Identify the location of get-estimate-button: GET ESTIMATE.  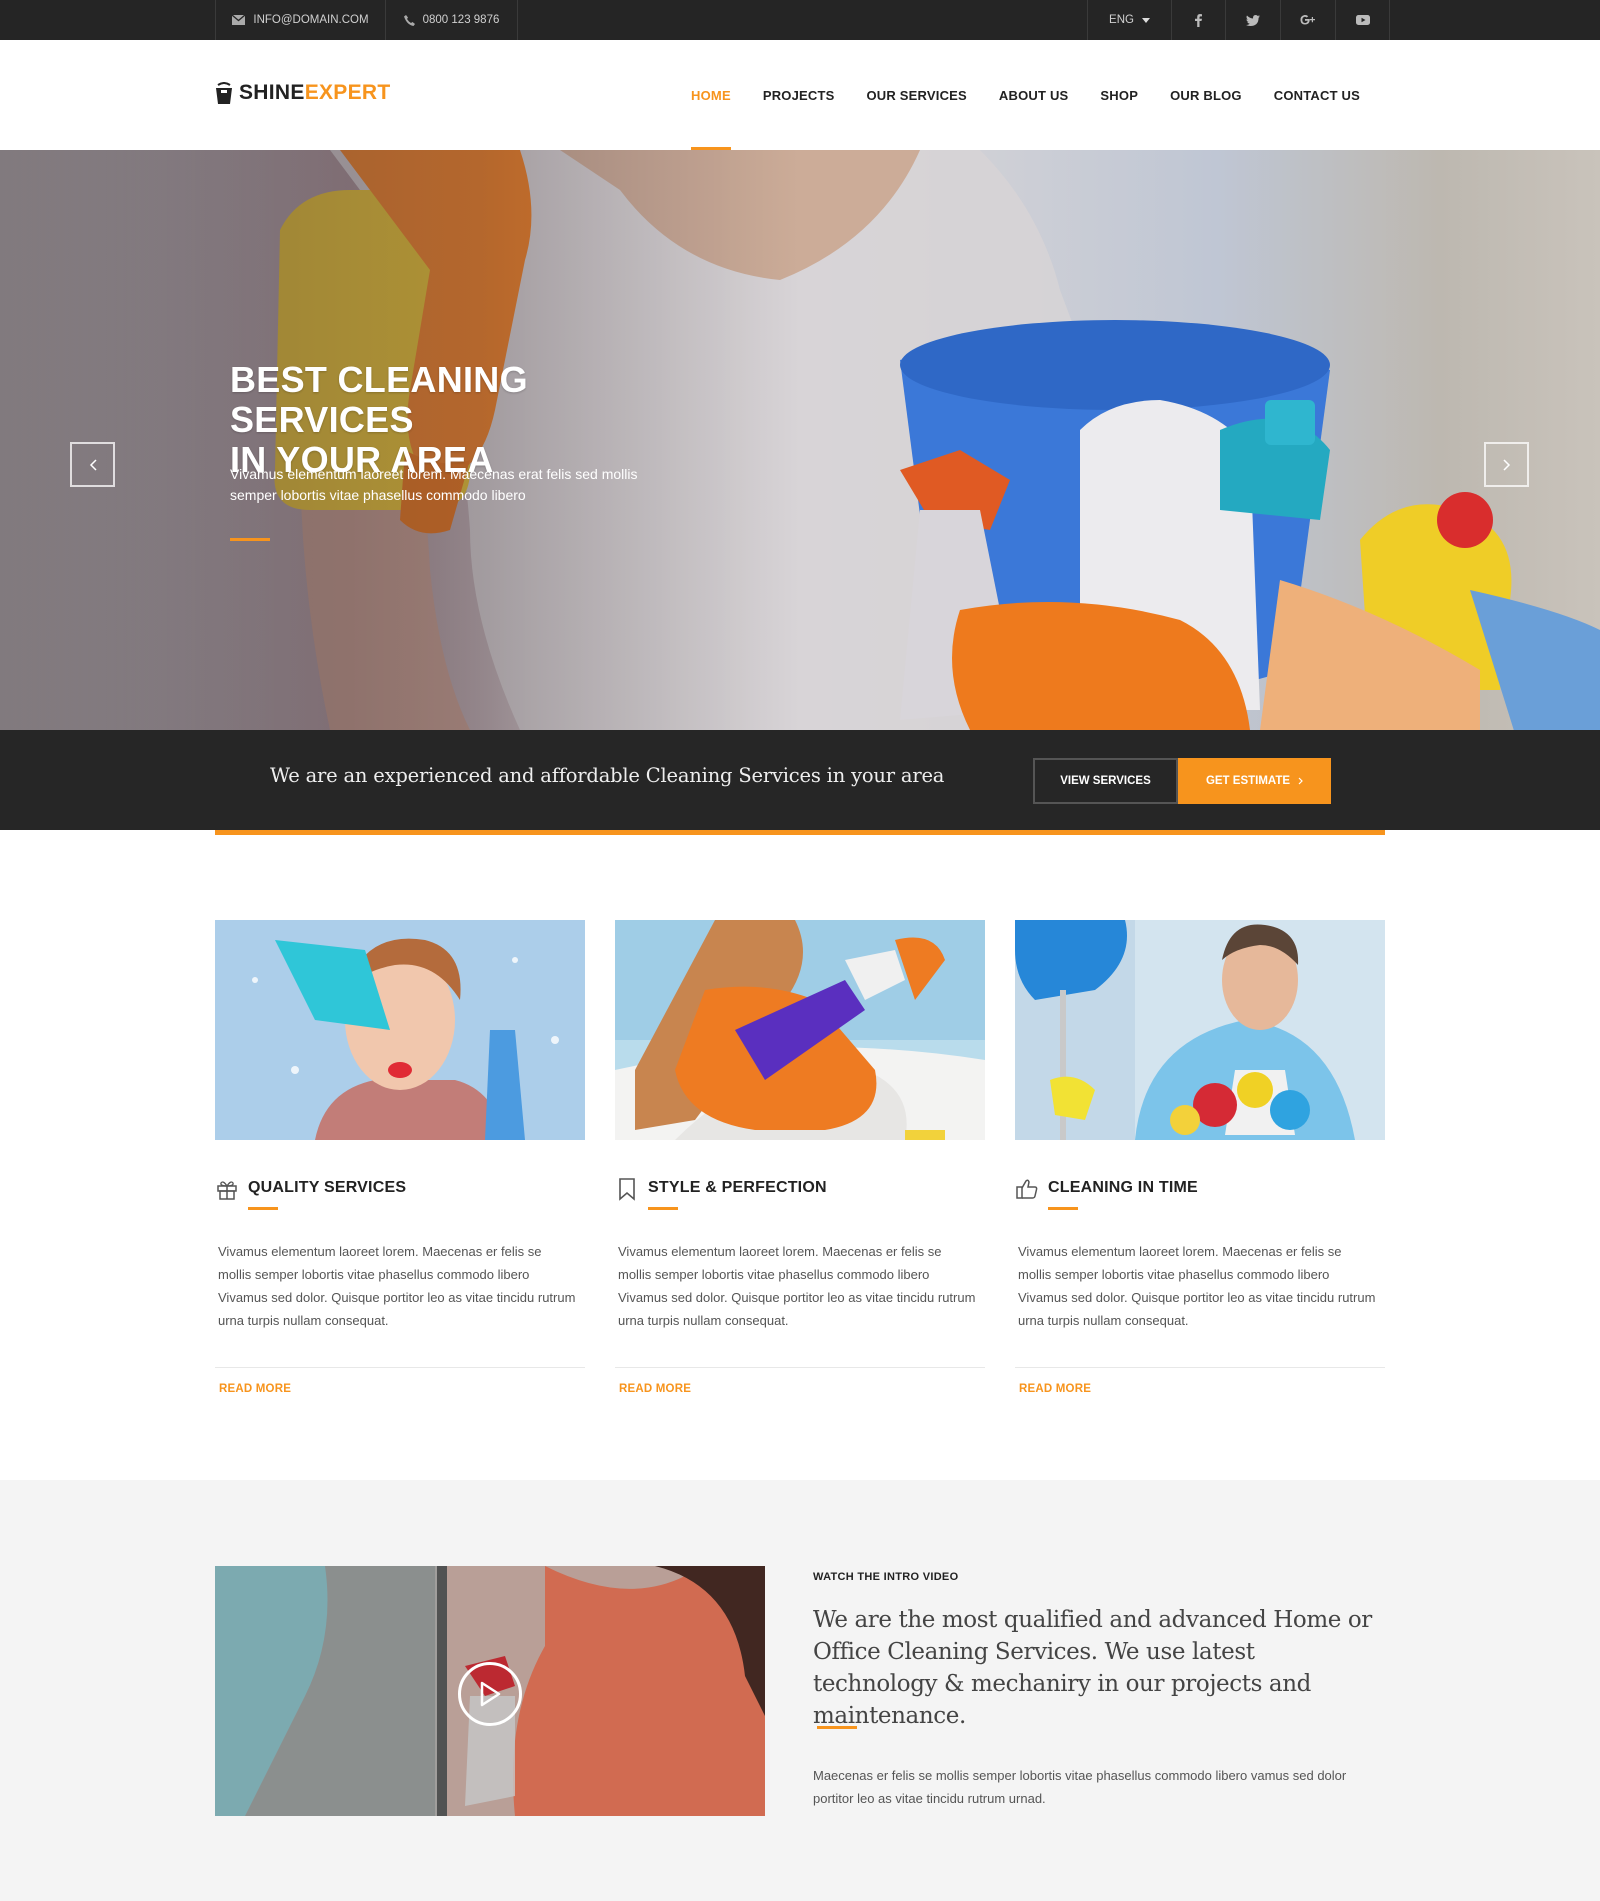
(1254, 781).